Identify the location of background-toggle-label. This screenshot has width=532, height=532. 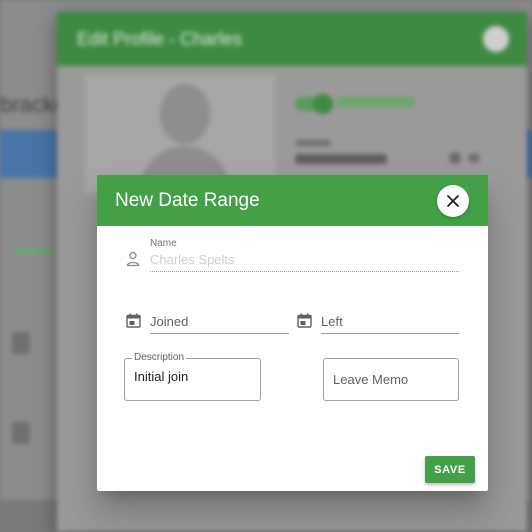
(376, 102).